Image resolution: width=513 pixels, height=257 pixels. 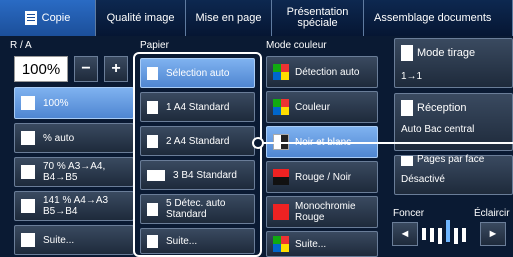 I want to click on color-mono-red-button: Monochromie Rouge, so click(x=322, y=212).